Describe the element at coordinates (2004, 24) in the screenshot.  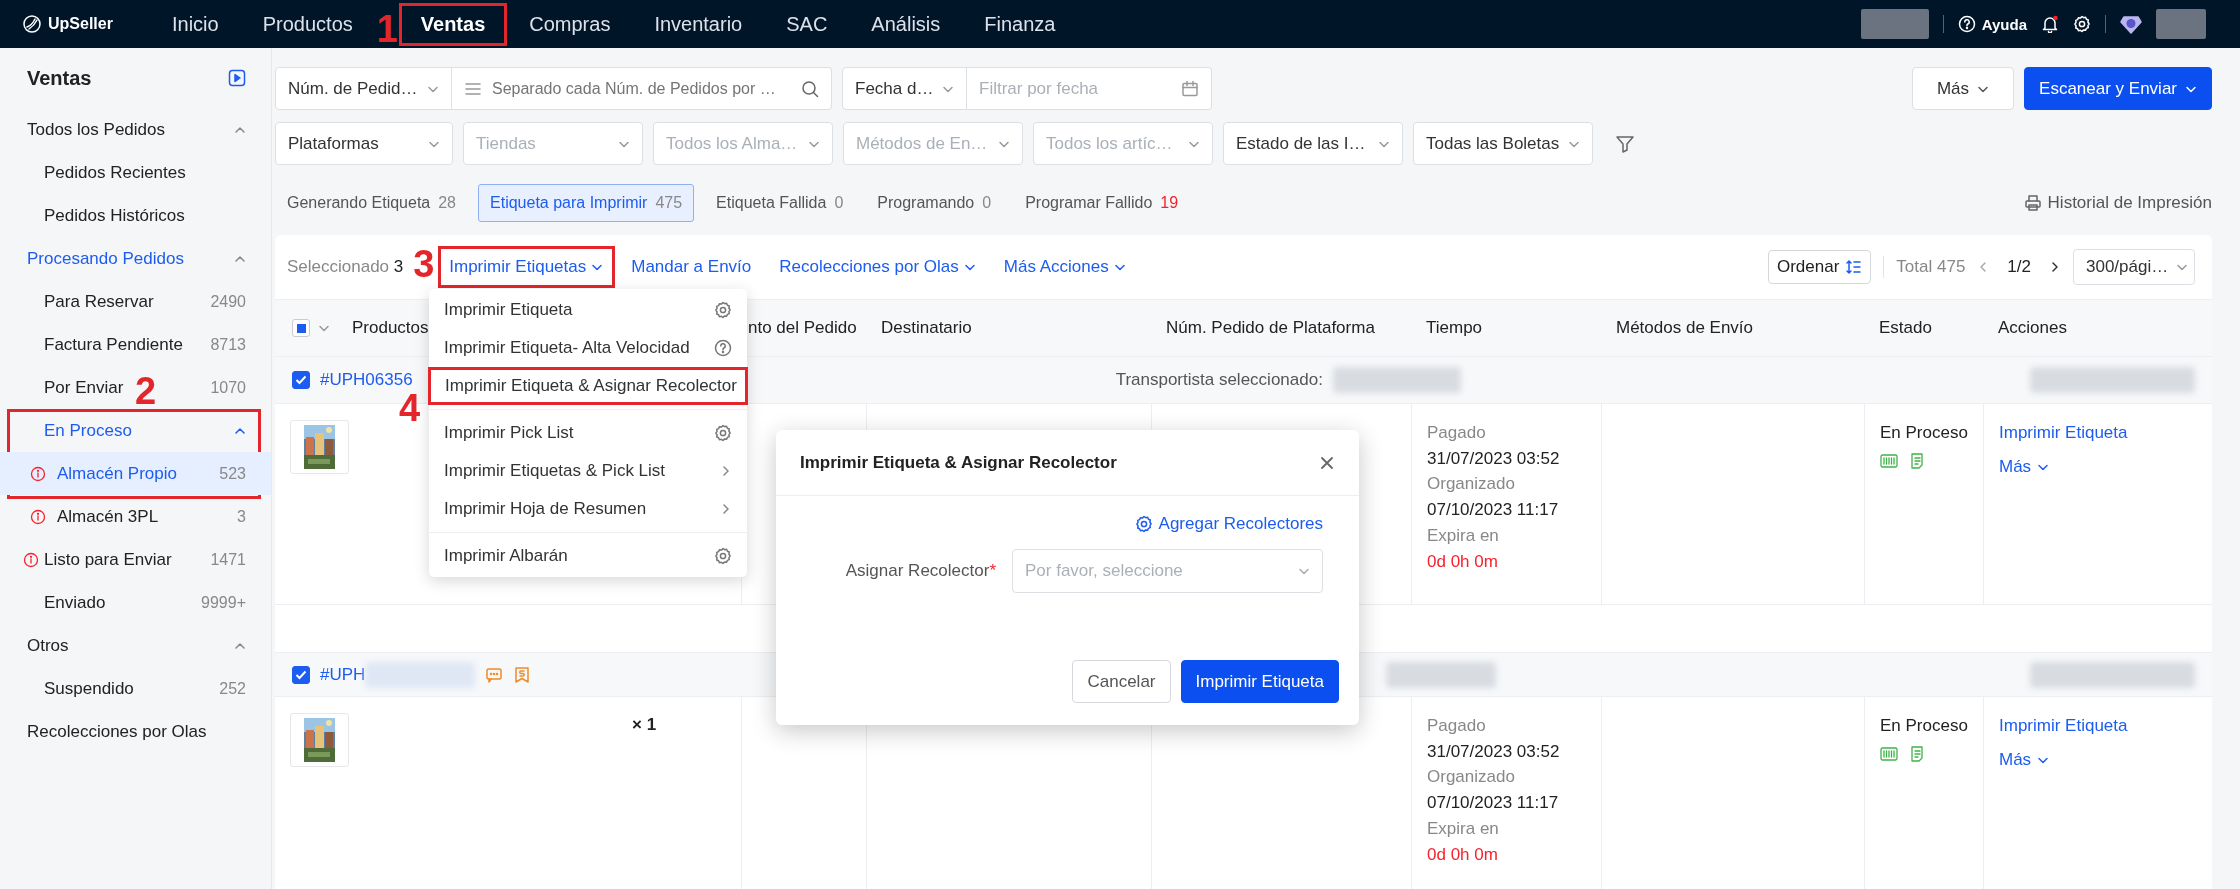
I see `help-link: Ayuda` at that location.